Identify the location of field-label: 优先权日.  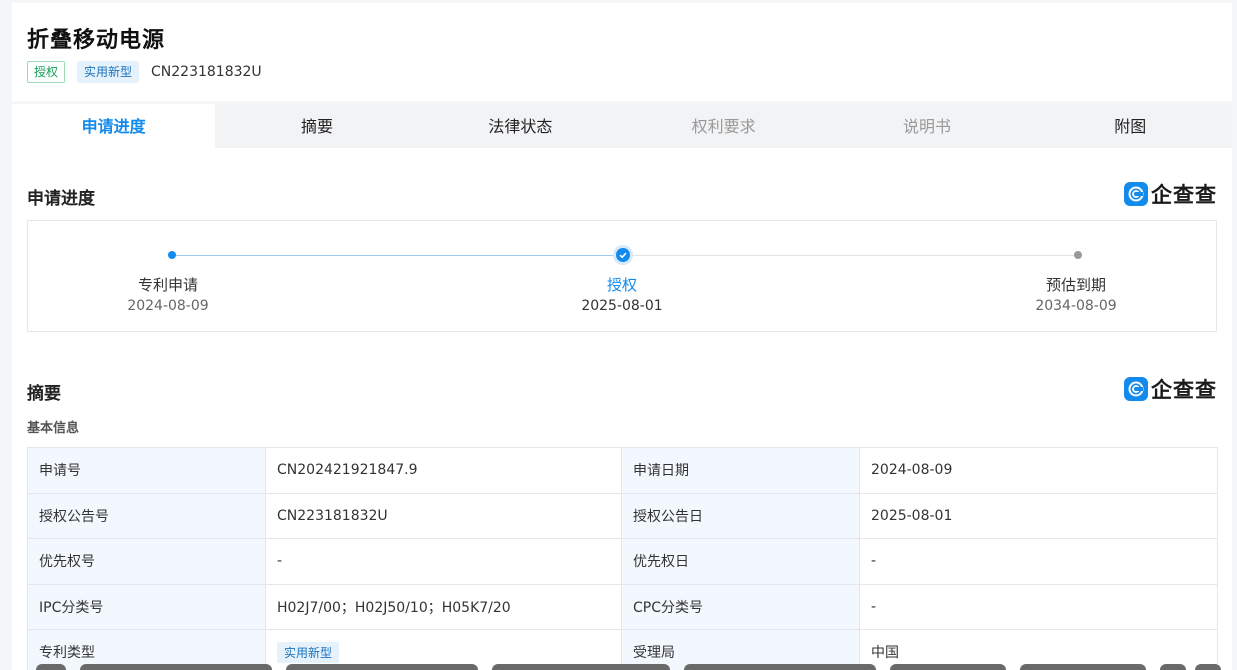
(740, 561).